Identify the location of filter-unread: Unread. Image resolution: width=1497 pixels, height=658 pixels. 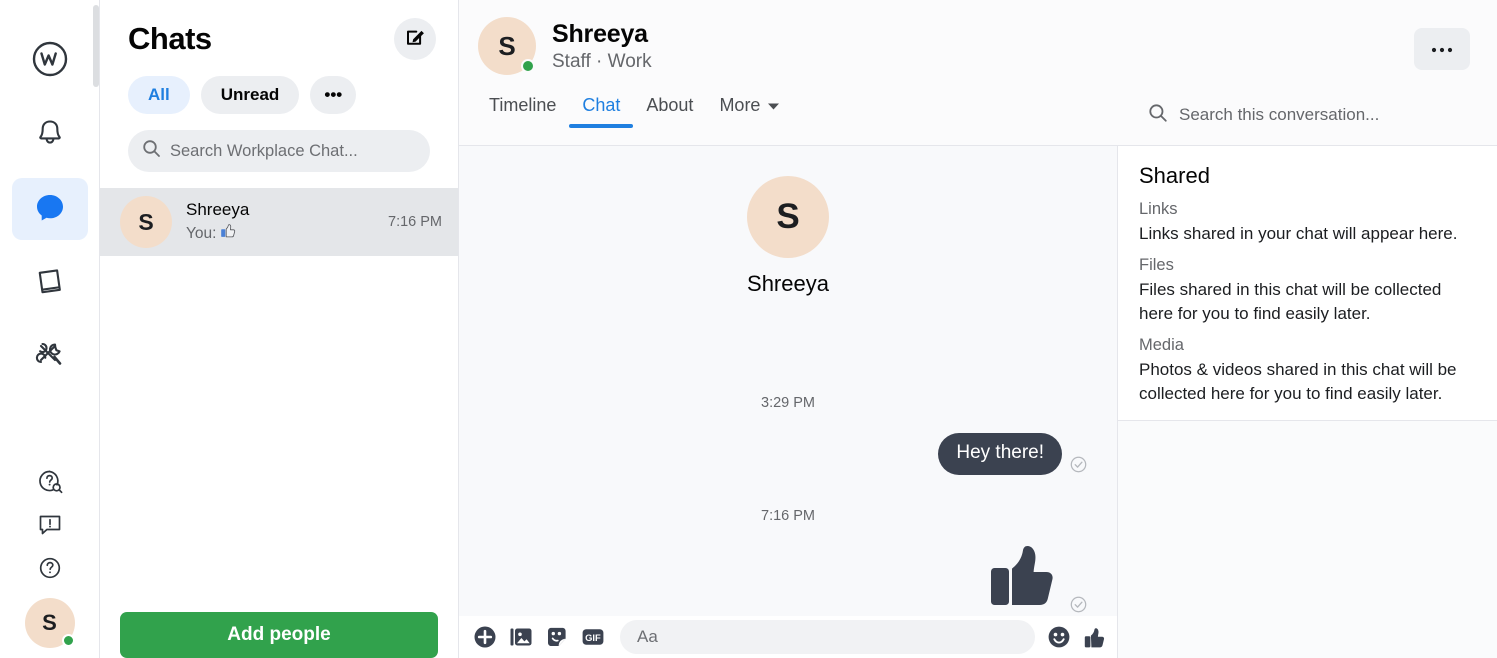
(250, 95).